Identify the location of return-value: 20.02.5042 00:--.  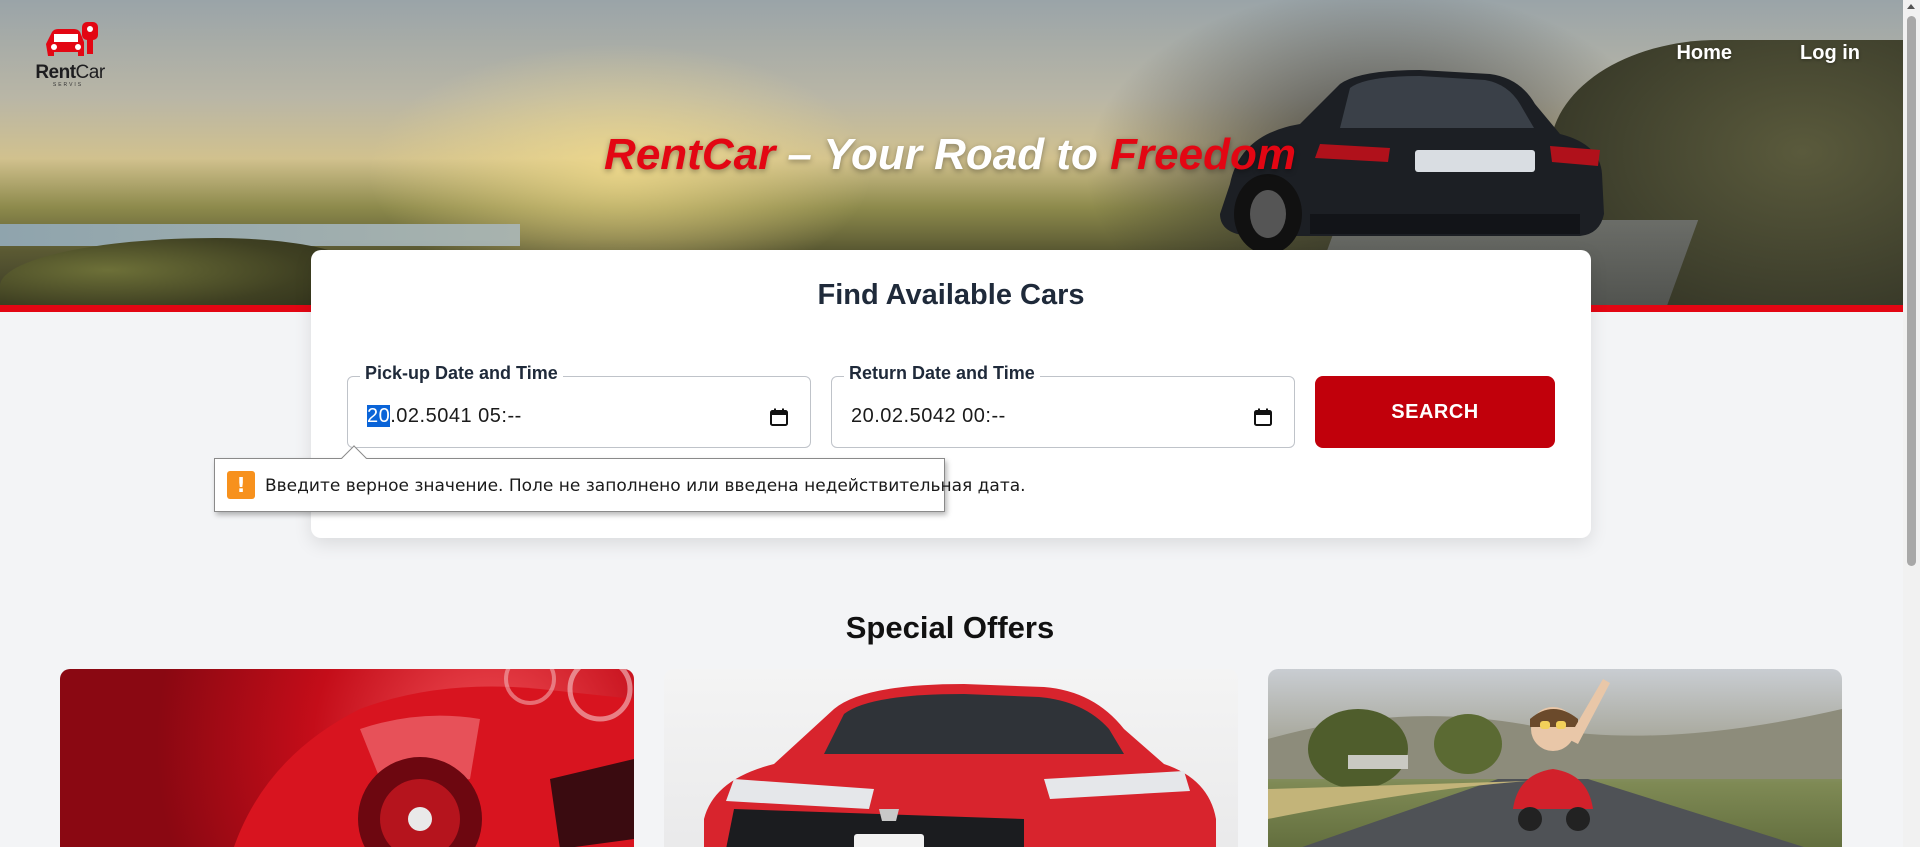
(928, 416).